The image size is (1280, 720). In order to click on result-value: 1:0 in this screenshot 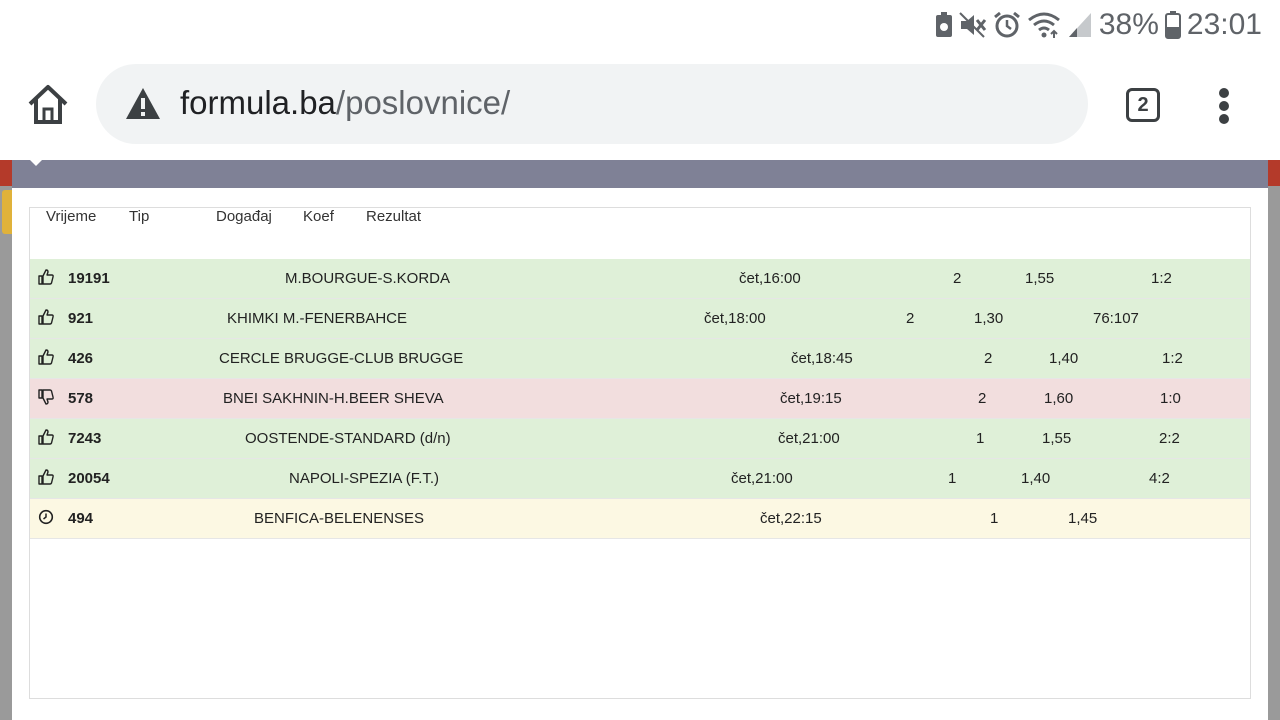, I will do `click(1170, 398)`.